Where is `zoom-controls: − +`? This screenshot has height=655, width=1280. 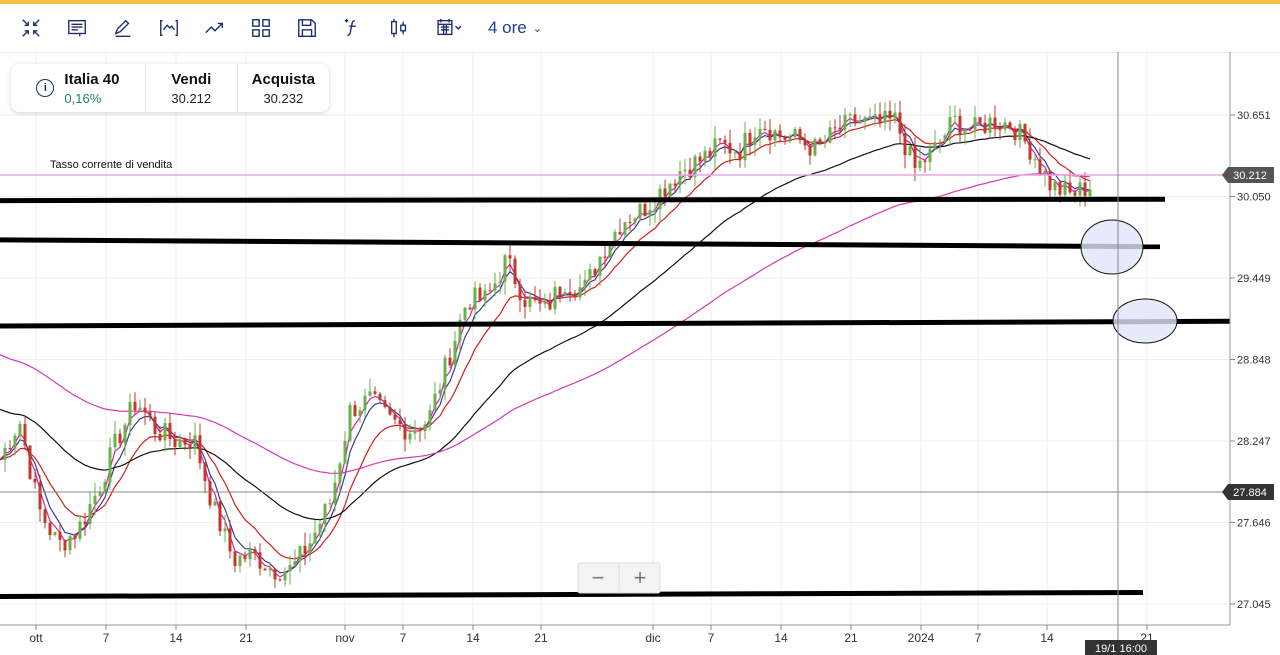
zoom-controls: − + is located at coordinates (619, 578).